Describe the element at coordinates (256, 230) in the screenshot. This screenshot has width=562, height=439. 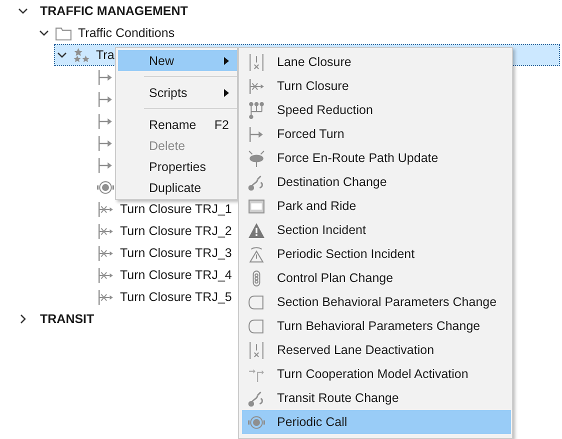
I see `incident-icon` at that location.